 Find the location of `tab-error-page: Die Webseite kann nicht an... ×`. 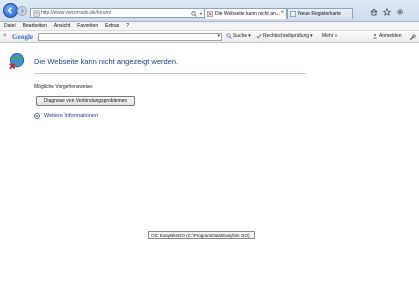

tab-error-page: Die Webseite kann nicht an... × is located at coordinates (245, 13).